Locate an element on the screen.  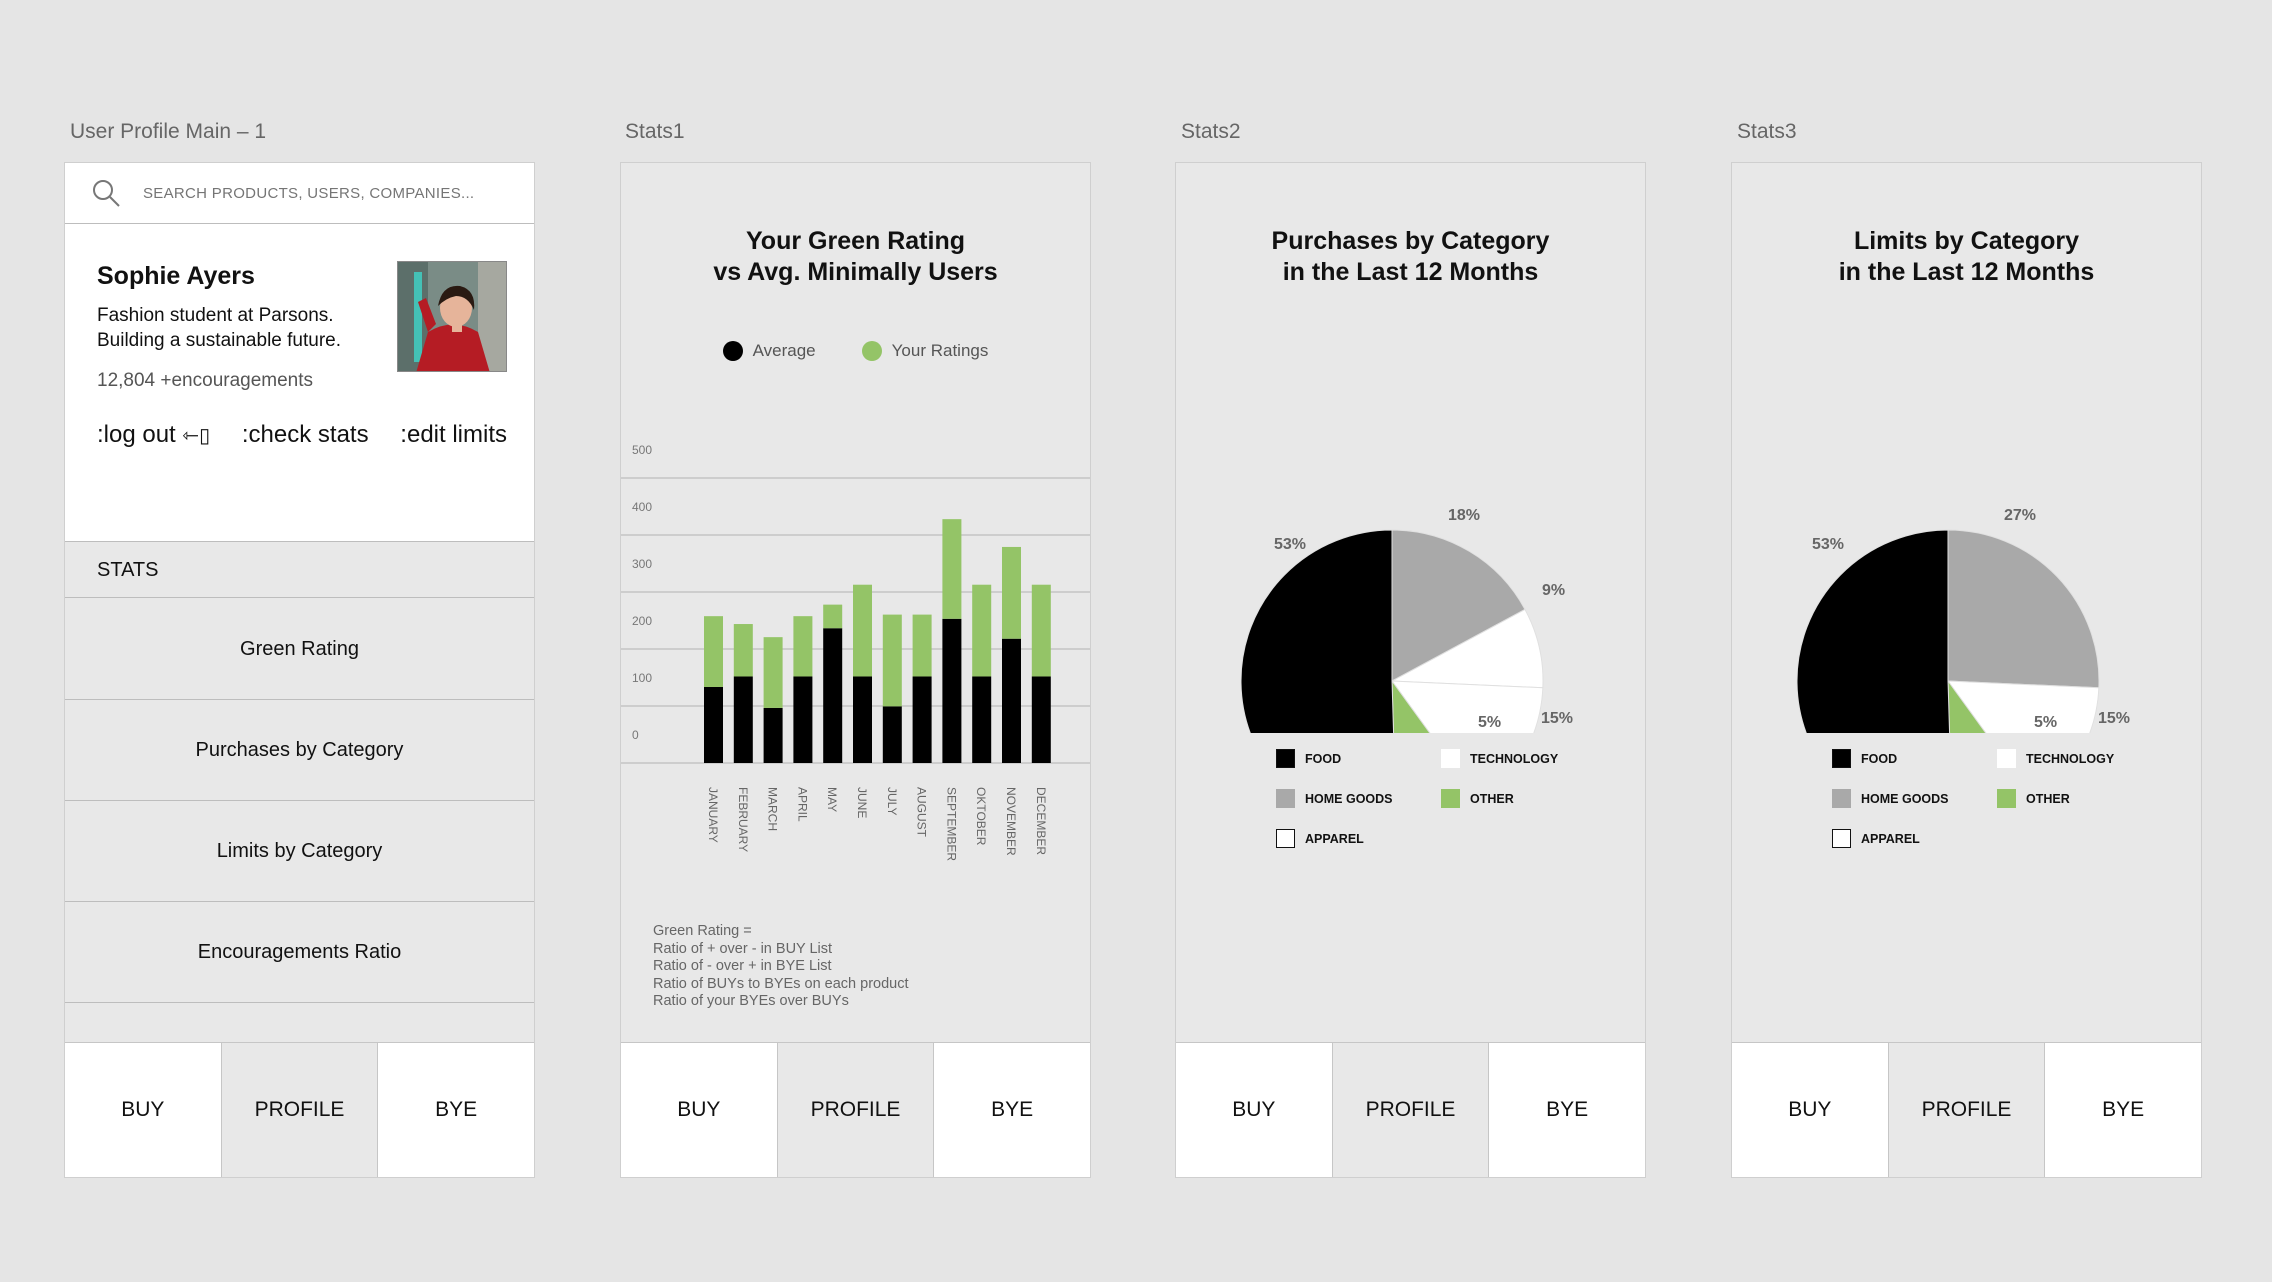
stat-item-purchases-by-category: Purchases by Category is located at coordinates (299, 750).